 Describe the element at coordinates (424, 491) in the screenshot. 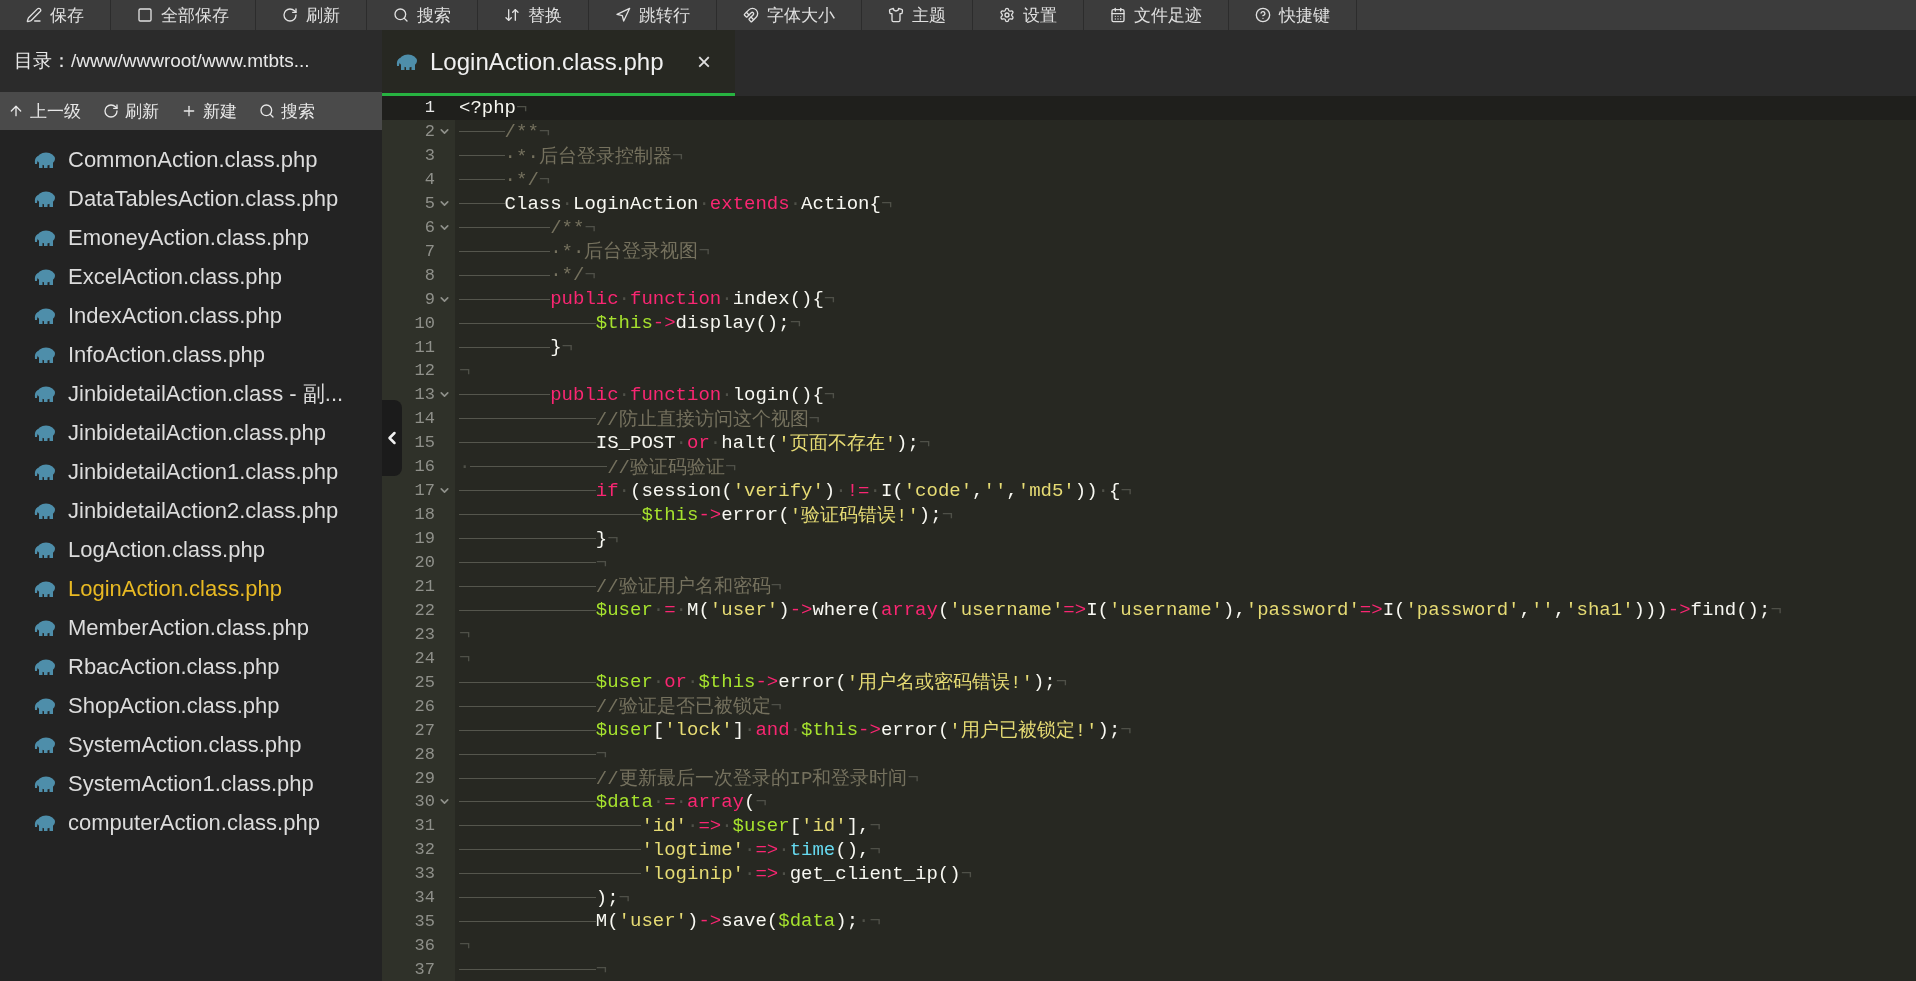

I see `line-number: 17` at that location.